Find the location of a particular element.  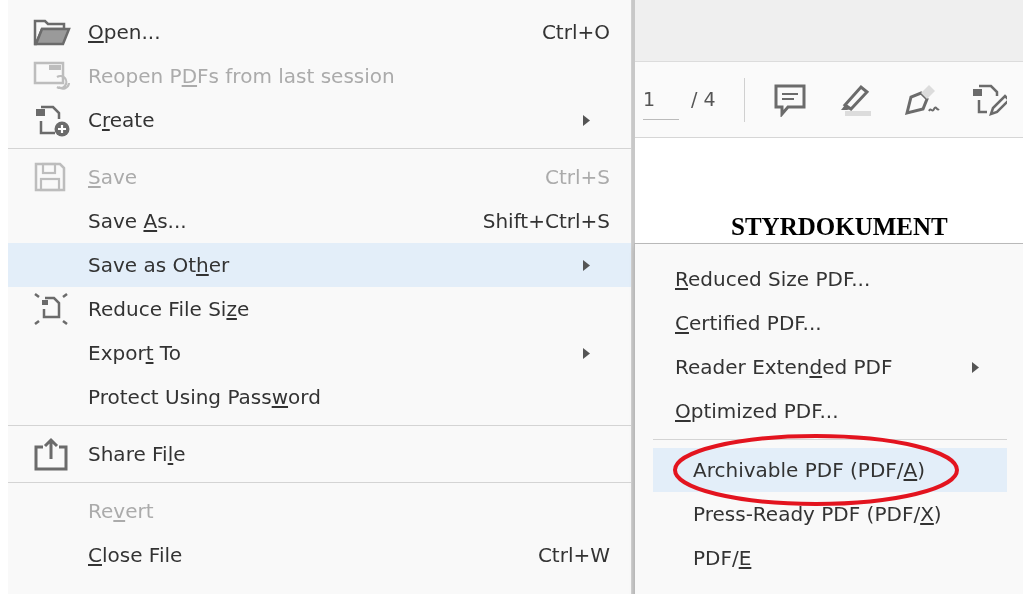

submenu-item-label: PDF/E is located at coordinates (722, 558).